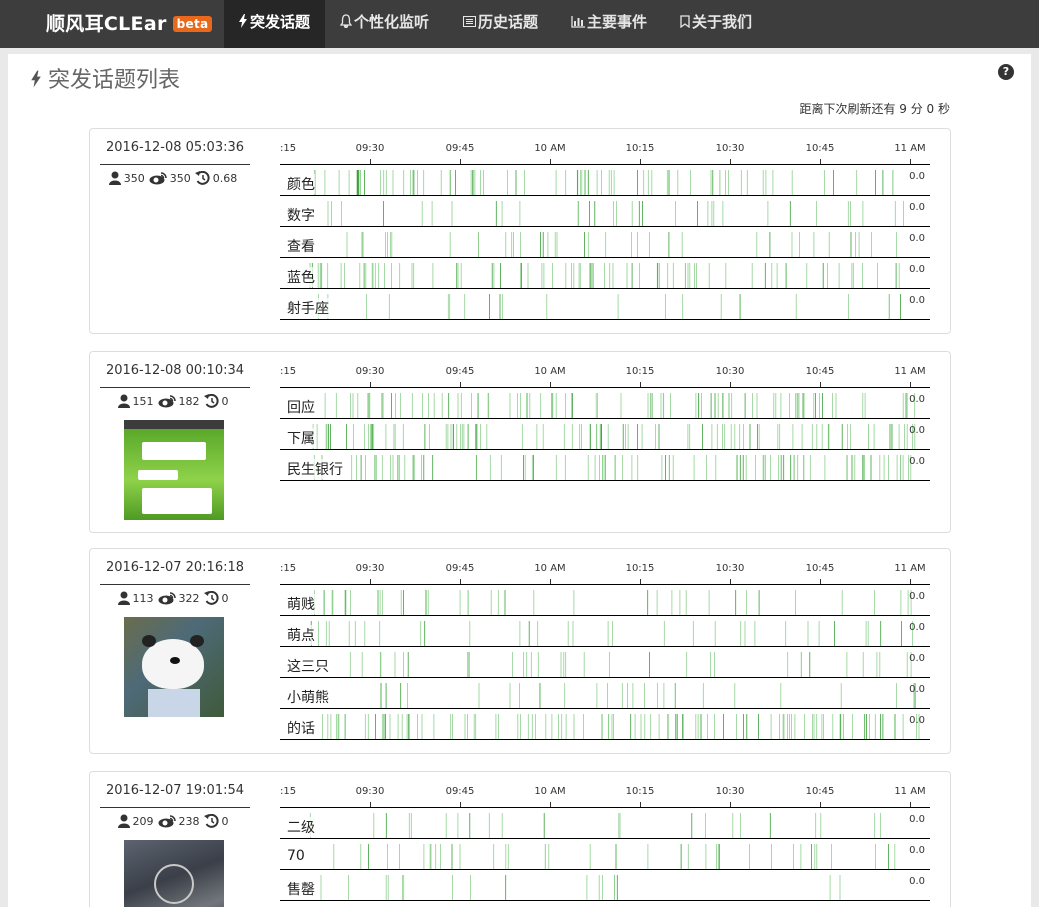  What do you see at coordinates (189, 401) in the screenshot?
I see `view-count: 182` at bounding box center [189, 401].